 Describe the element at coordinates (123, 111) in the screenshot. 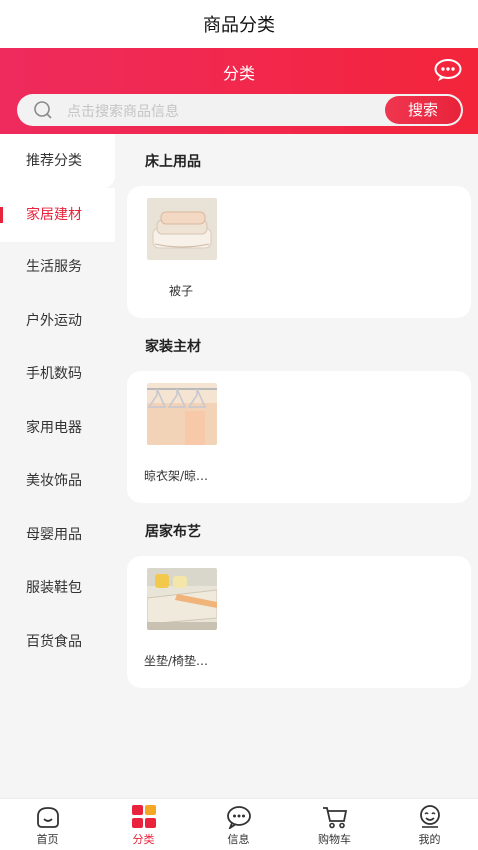

I see `search-input: 点击搜索商品信息` at that location.